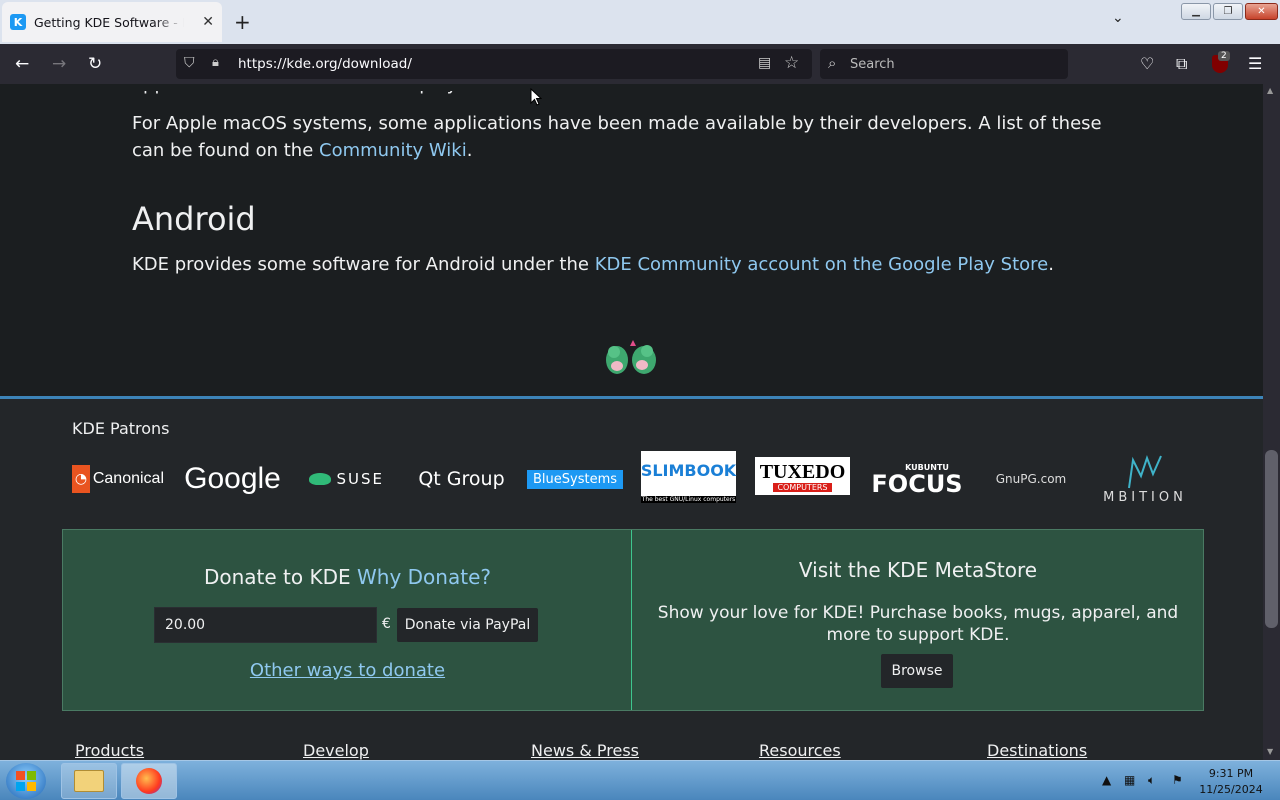  I want to click on minimize-button: ▁, so click(1196, 11).